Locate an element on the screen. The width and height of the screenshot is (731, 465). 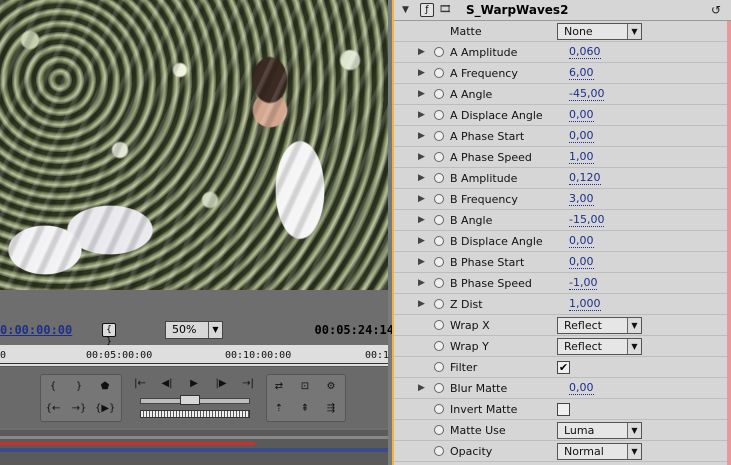
param-value-a-amplitude: 0,060 is located at coordinates (585, 52).